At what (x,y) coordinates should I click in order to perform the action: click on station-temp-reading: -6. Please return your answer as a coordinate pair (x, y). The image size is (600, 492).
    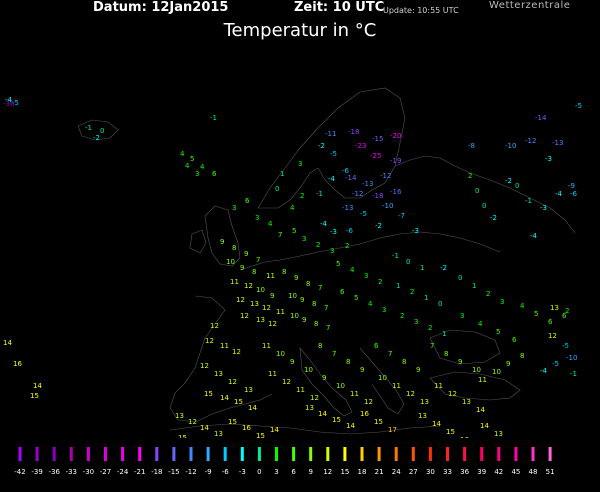
    Looking at the image, I should click on (350, 231).